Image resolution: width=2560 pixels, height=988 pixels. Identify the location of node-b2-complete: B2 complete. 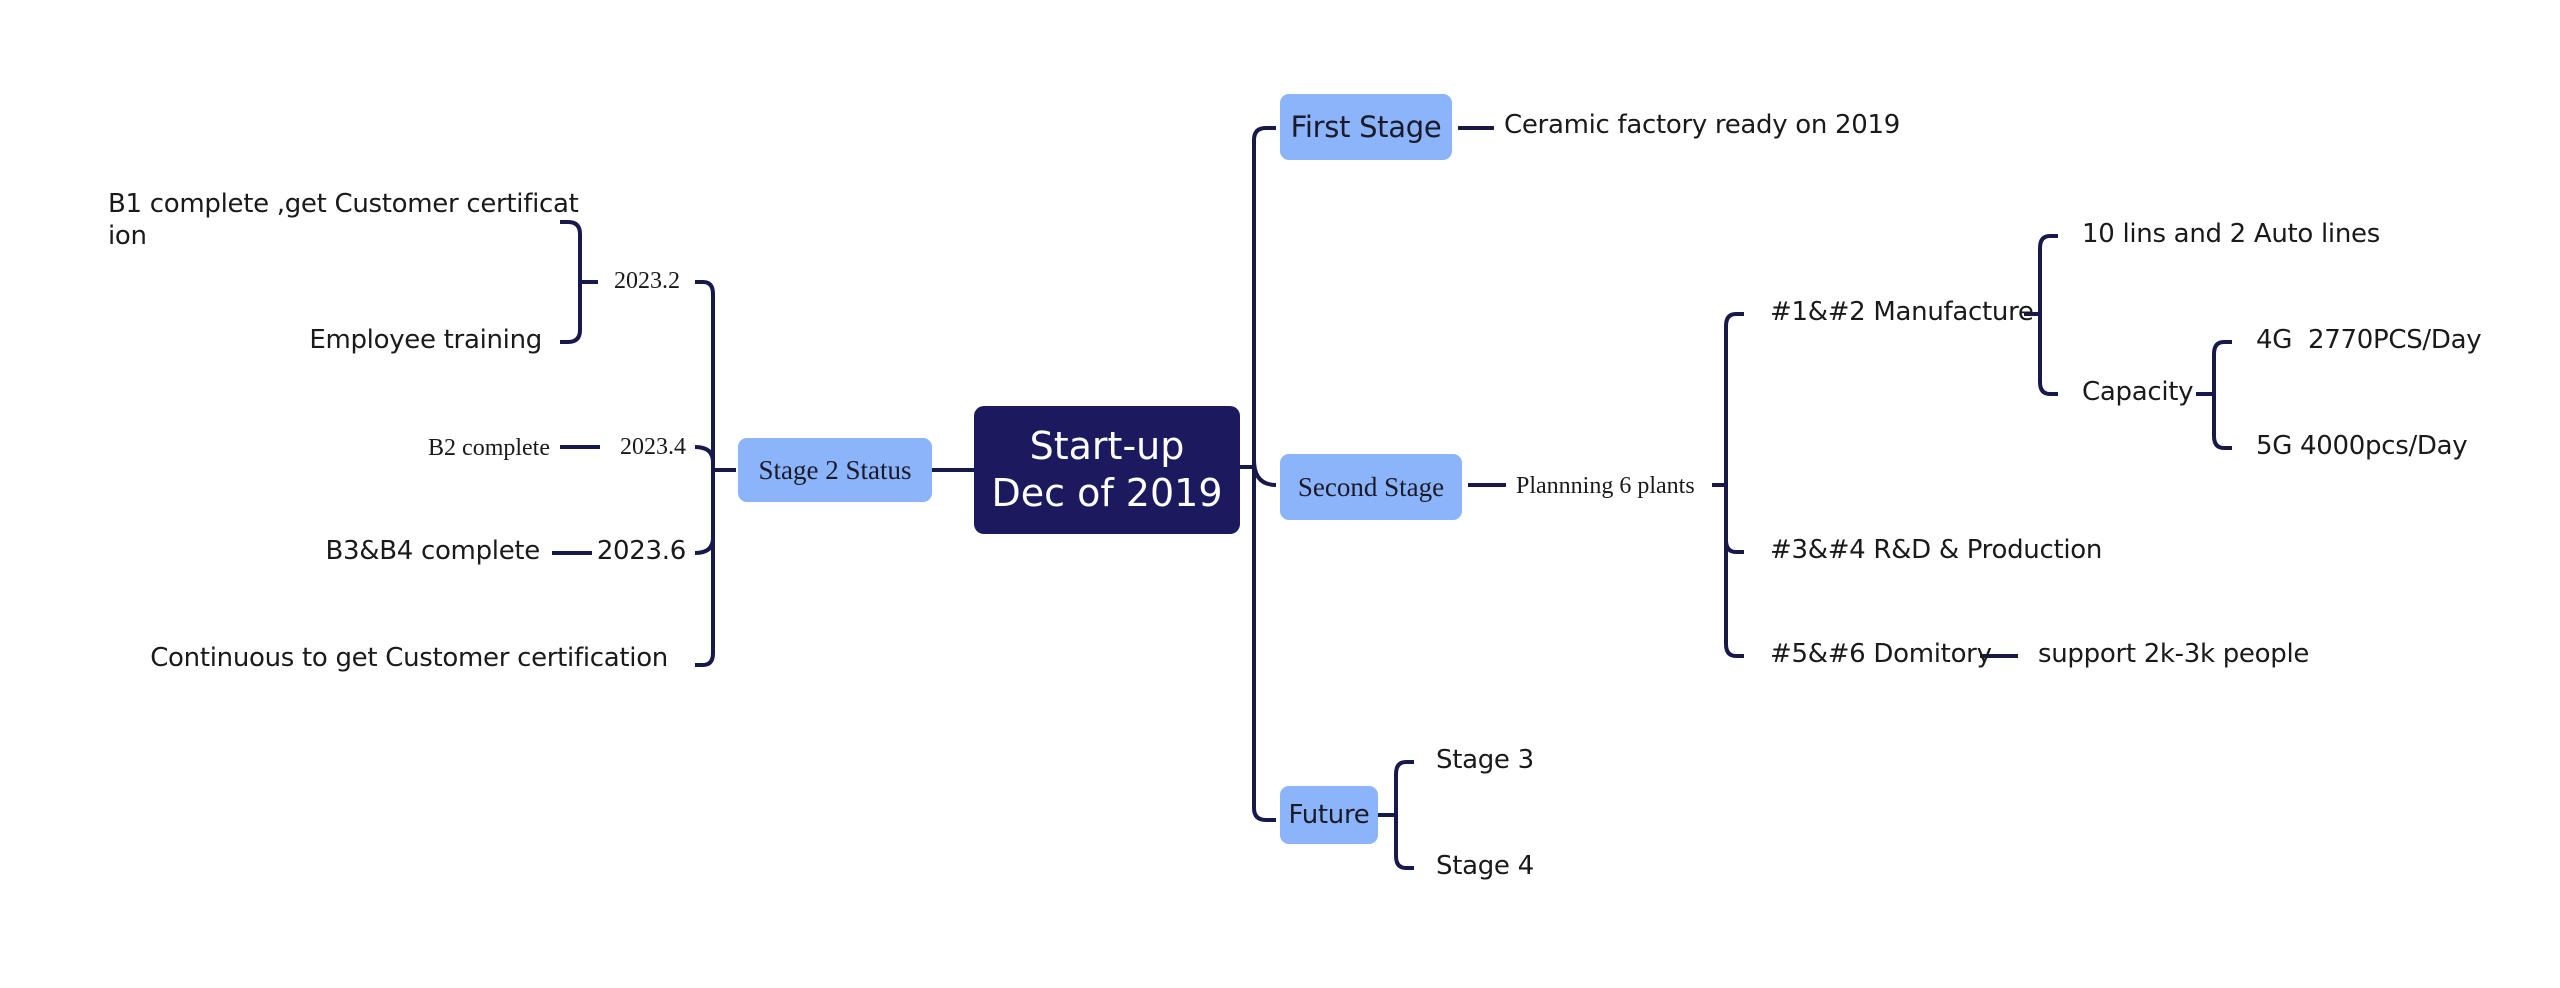
(489, 449).